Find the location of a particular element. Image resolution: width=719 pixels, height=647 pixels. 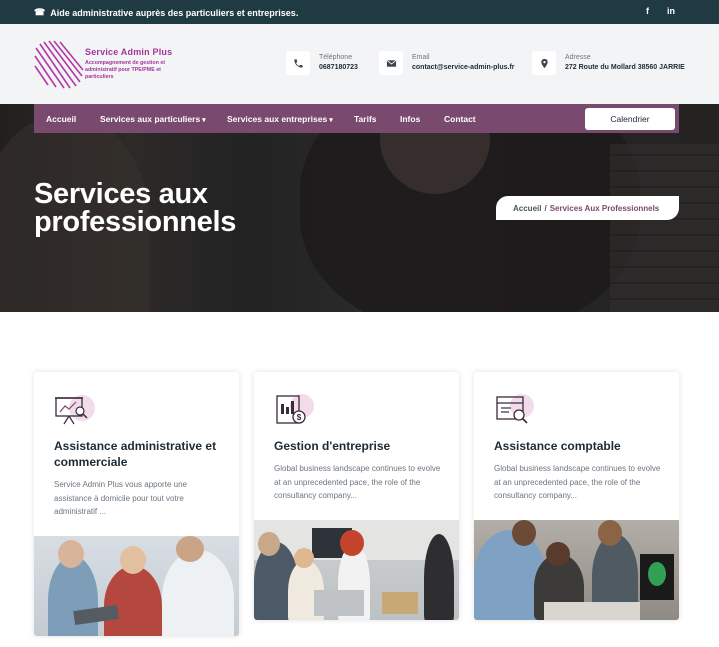

nav-item-particuliers: Services aux particuliers ▾ is located at coordinates (153, 119).